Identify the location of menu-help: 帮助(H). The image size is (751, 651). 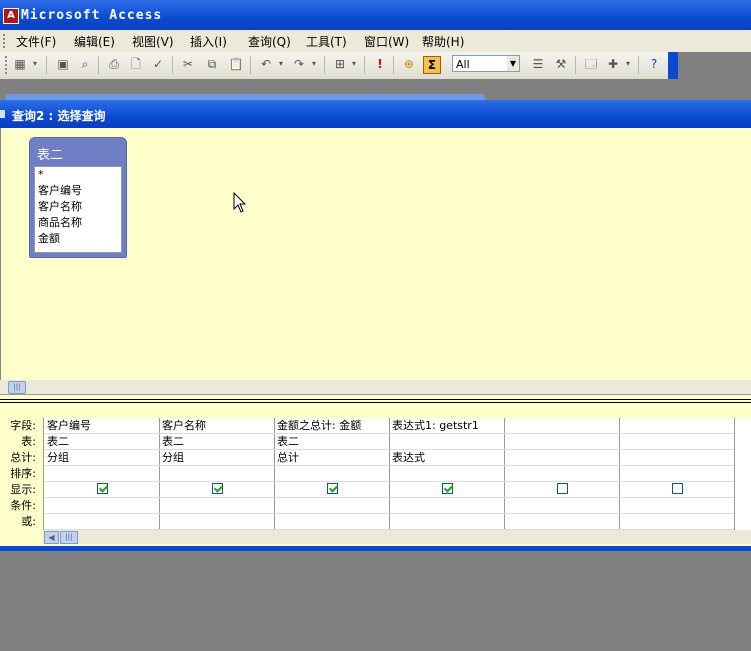
(443, 41).